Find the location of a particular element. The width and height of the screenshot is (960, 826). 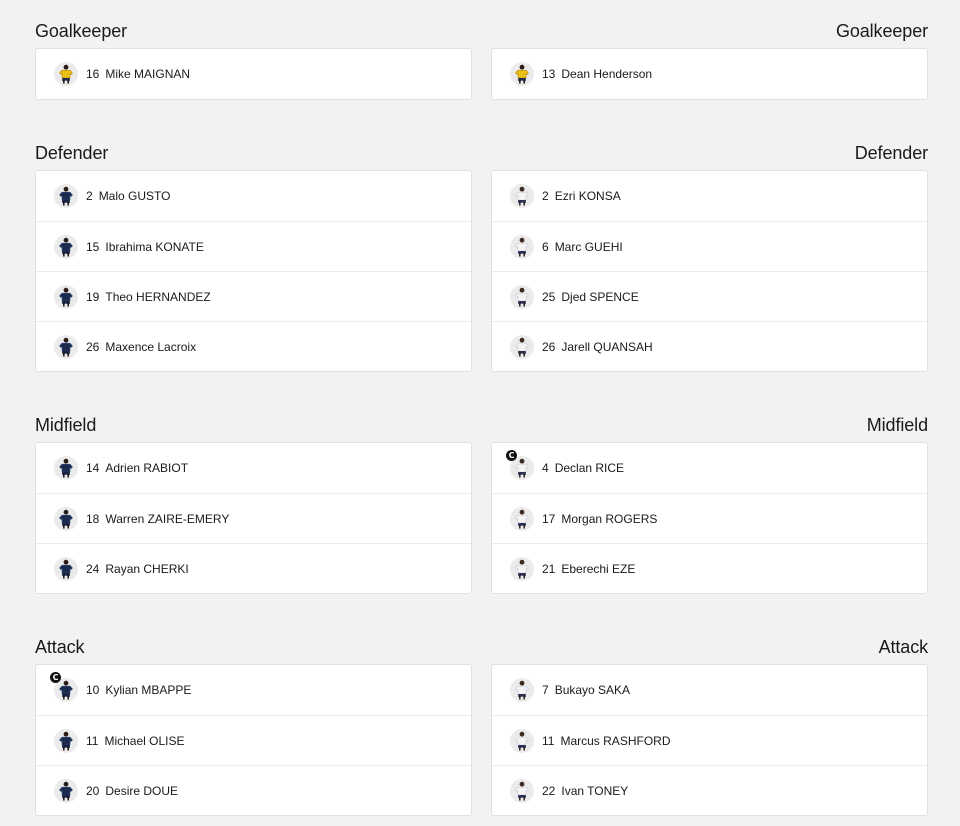

player-name: Marc GUEHI is located at coordinates (589, 247).